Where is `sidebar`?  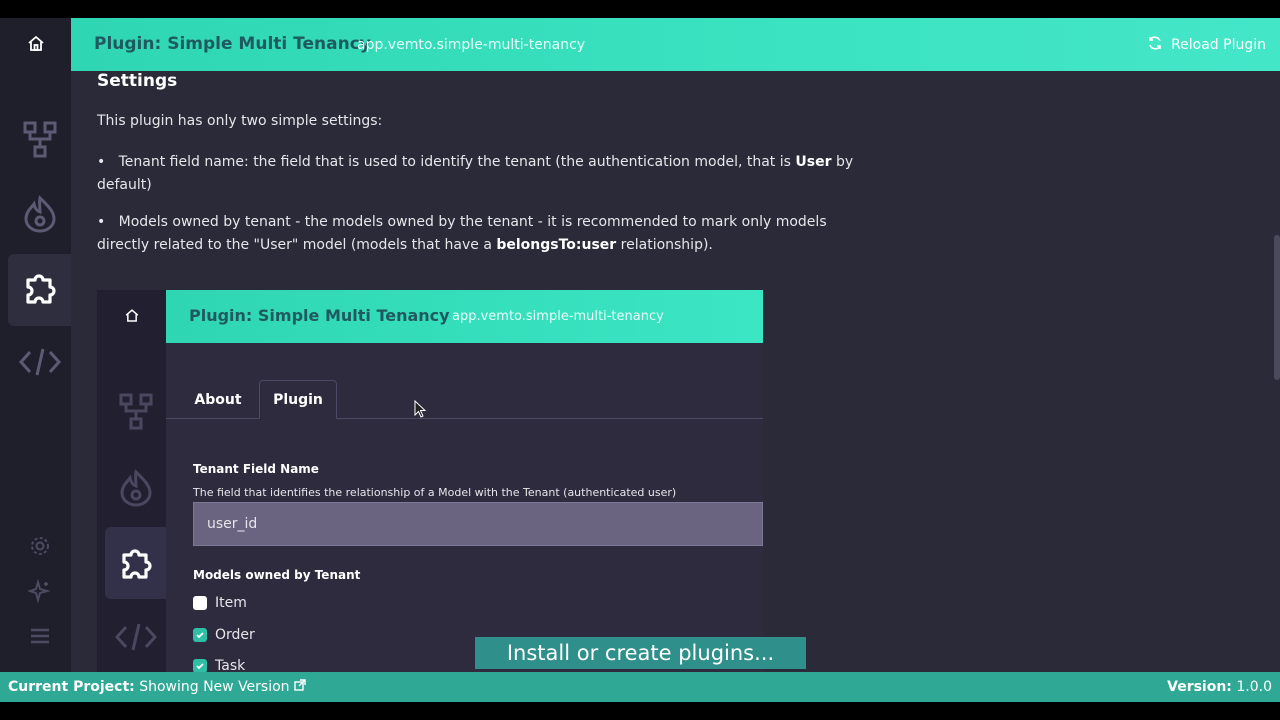
sidebar is located at coordinates (35, 345).